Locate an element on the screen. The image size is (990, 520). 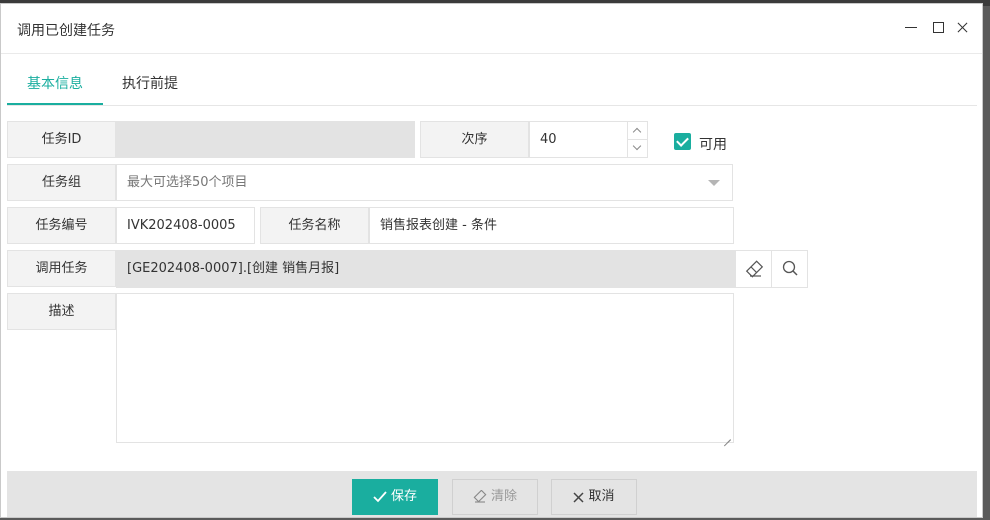
enabled-checkbox is located at coordinates (682, 141).